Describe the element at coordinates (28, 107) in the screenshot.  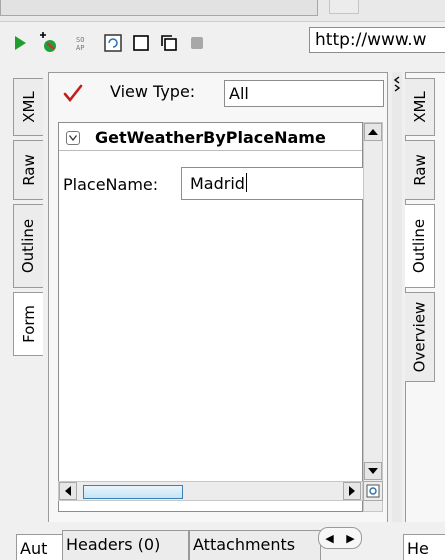
I see `tab-xml-left: XML` at that location.